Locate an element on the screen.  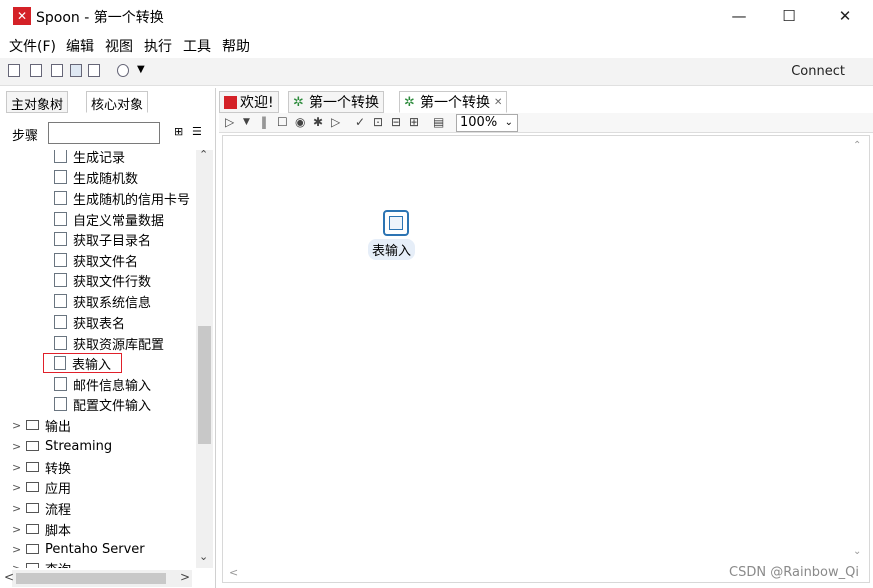
tree-folder-output: > 输出 is located at coordinates (41, 425).